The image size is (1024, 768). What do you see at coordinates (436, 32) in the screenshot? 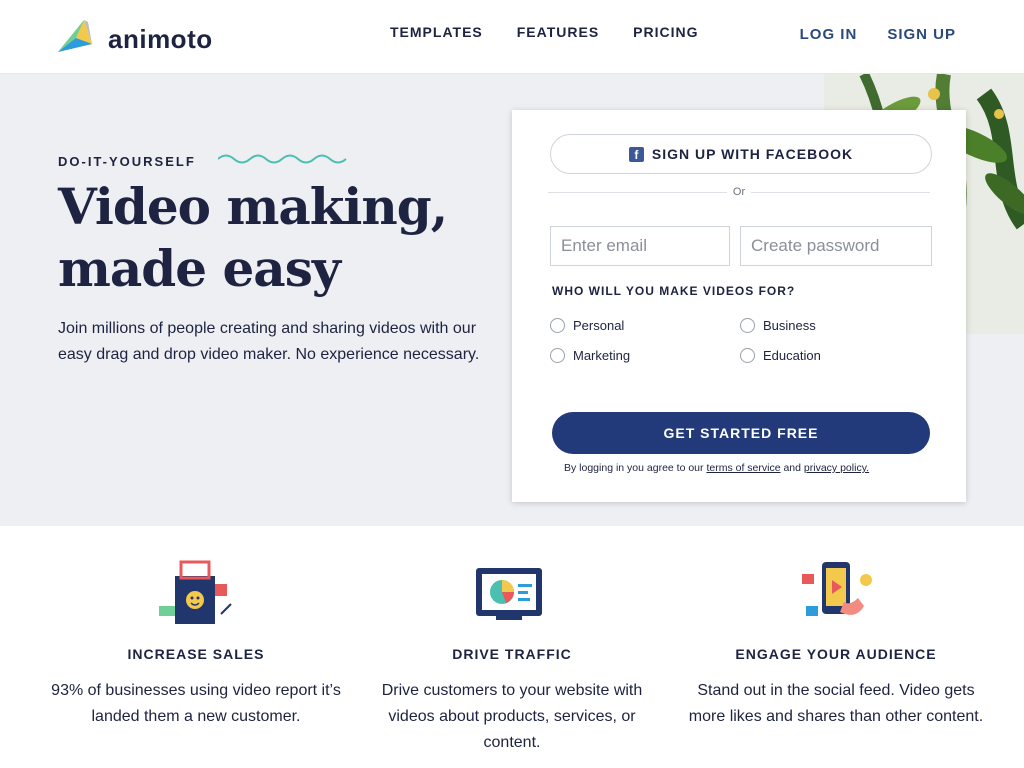
I see `nav-templates: TEMPLATES` at bounding box center [436, 32].